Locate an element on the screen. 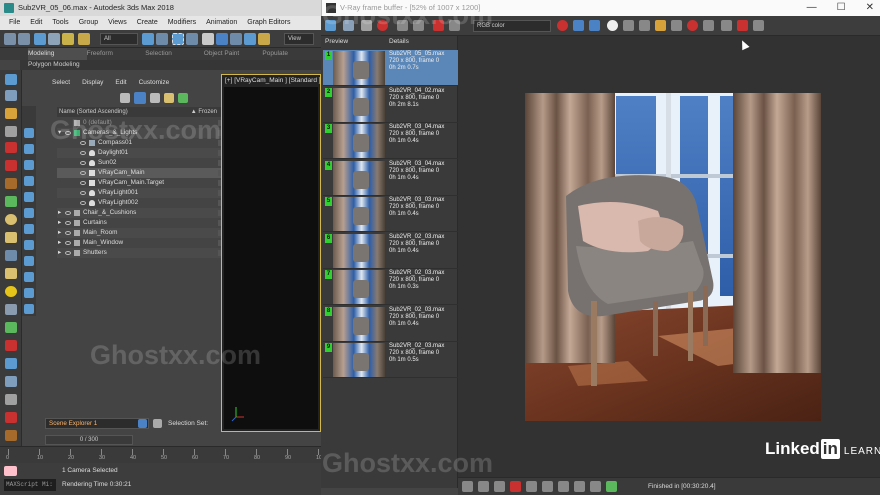 This screenshot has width=880, height=495. ribbon-tab-selection: Selection is located at coordinates (174, 54).